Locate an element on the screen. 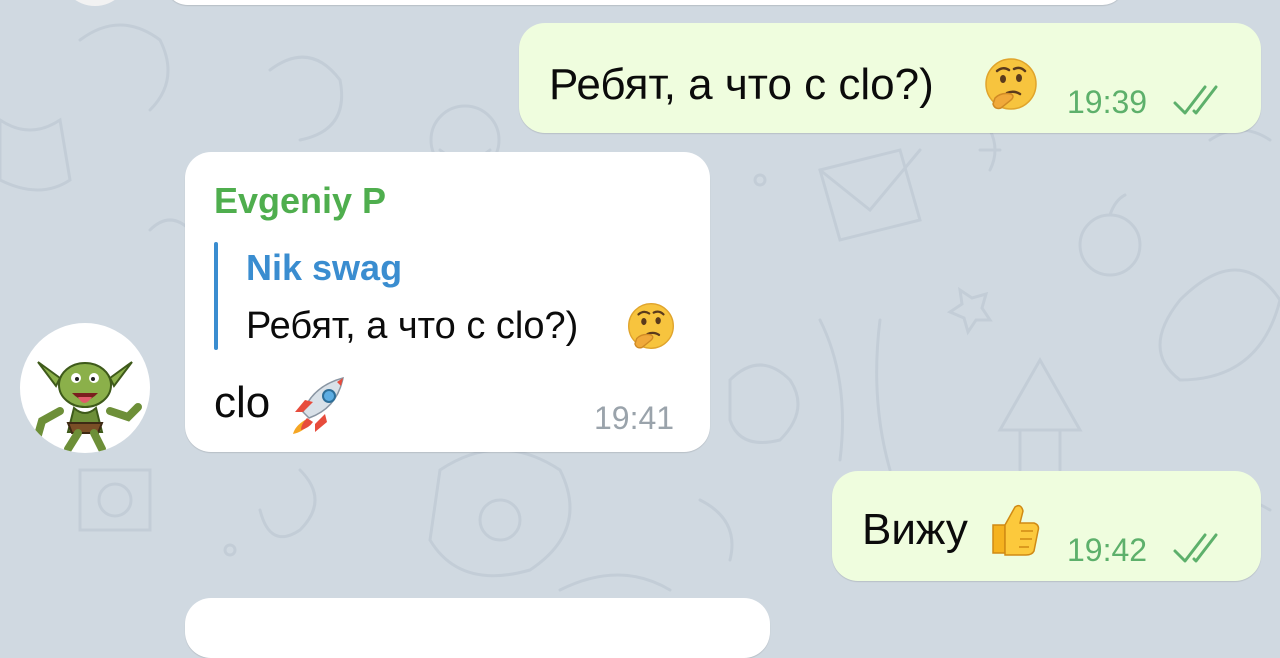 The image size is (1280, 658). rocket-icon is located at coordinates (318, 405).